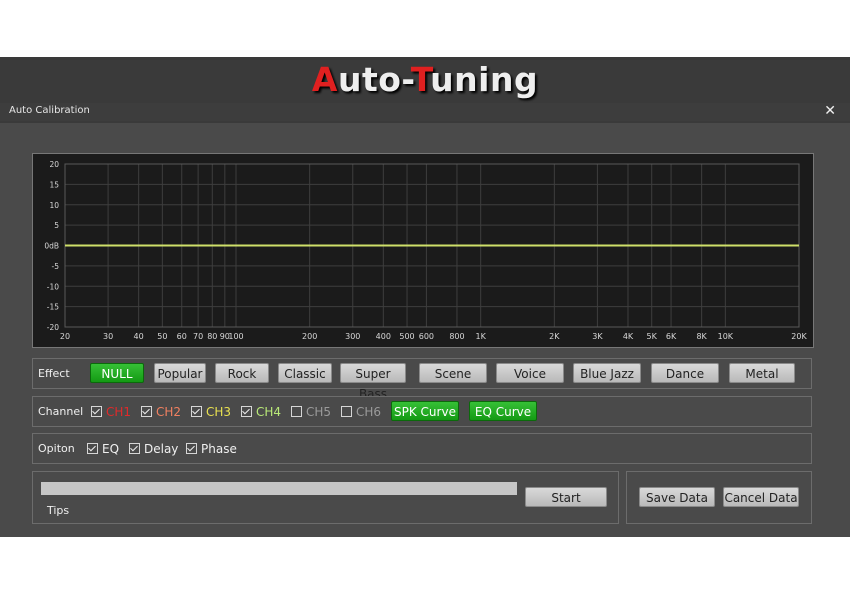  Describe the element at coordinates (677, 497) in the screenshot. I see `save-data-button: Save Data` at that location.